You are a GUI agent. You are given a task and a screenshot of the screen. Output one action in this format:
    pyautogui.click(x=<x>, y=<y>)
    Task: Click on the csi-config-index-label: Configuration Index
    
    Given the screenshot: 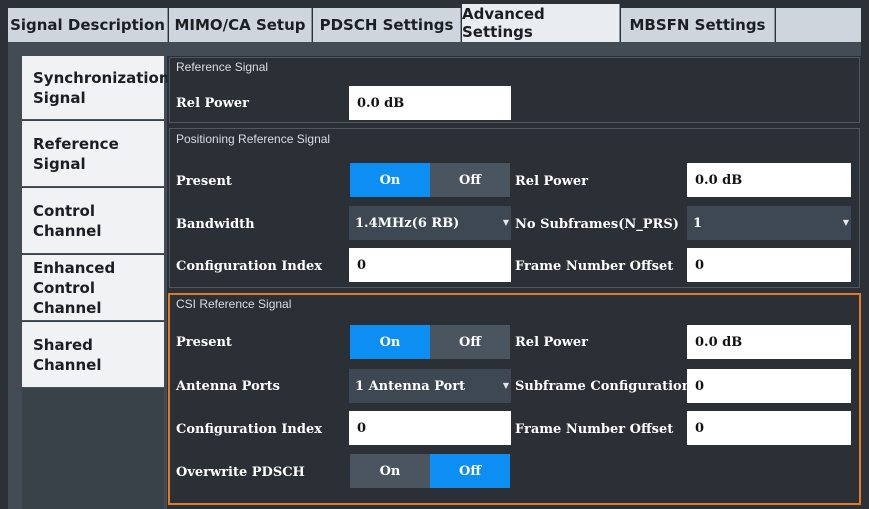 What is the action you would take?
    pyautogui.click(x=249, y=429)
    